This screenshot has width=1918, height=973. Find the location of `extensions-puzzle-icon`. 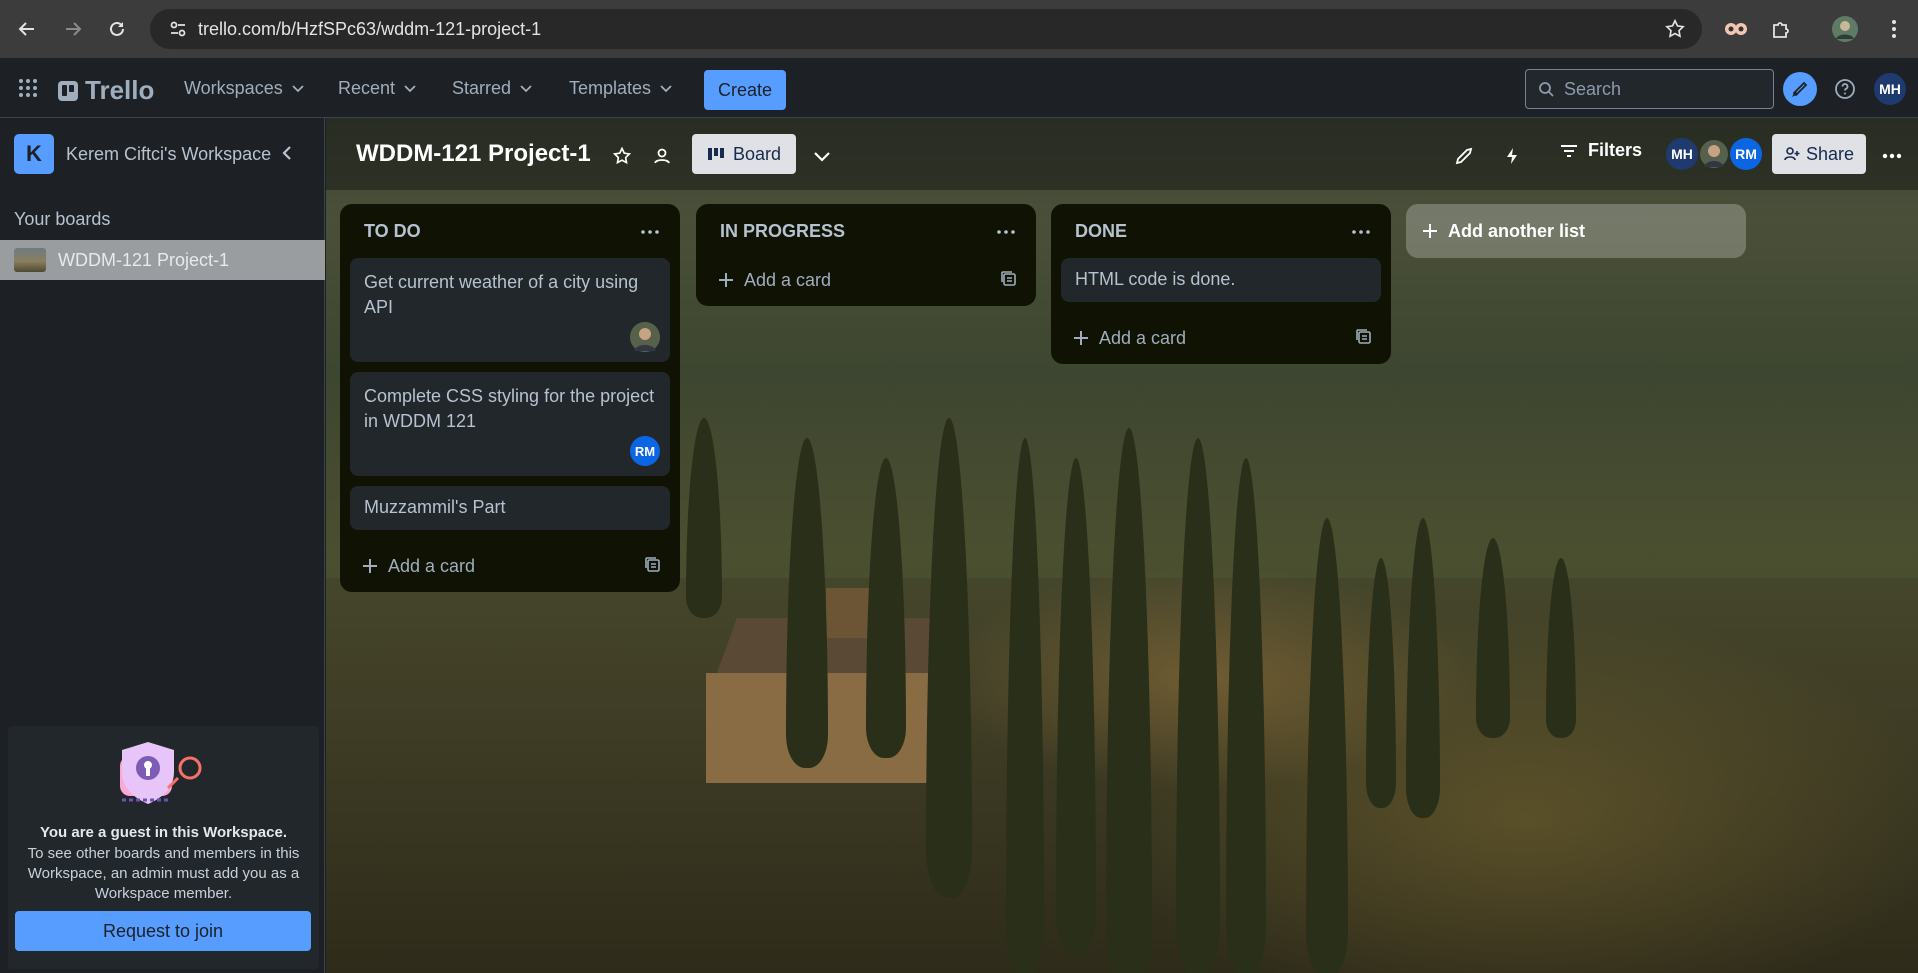

extensions-puzzle-icon is located at coordinates (1781, 29).